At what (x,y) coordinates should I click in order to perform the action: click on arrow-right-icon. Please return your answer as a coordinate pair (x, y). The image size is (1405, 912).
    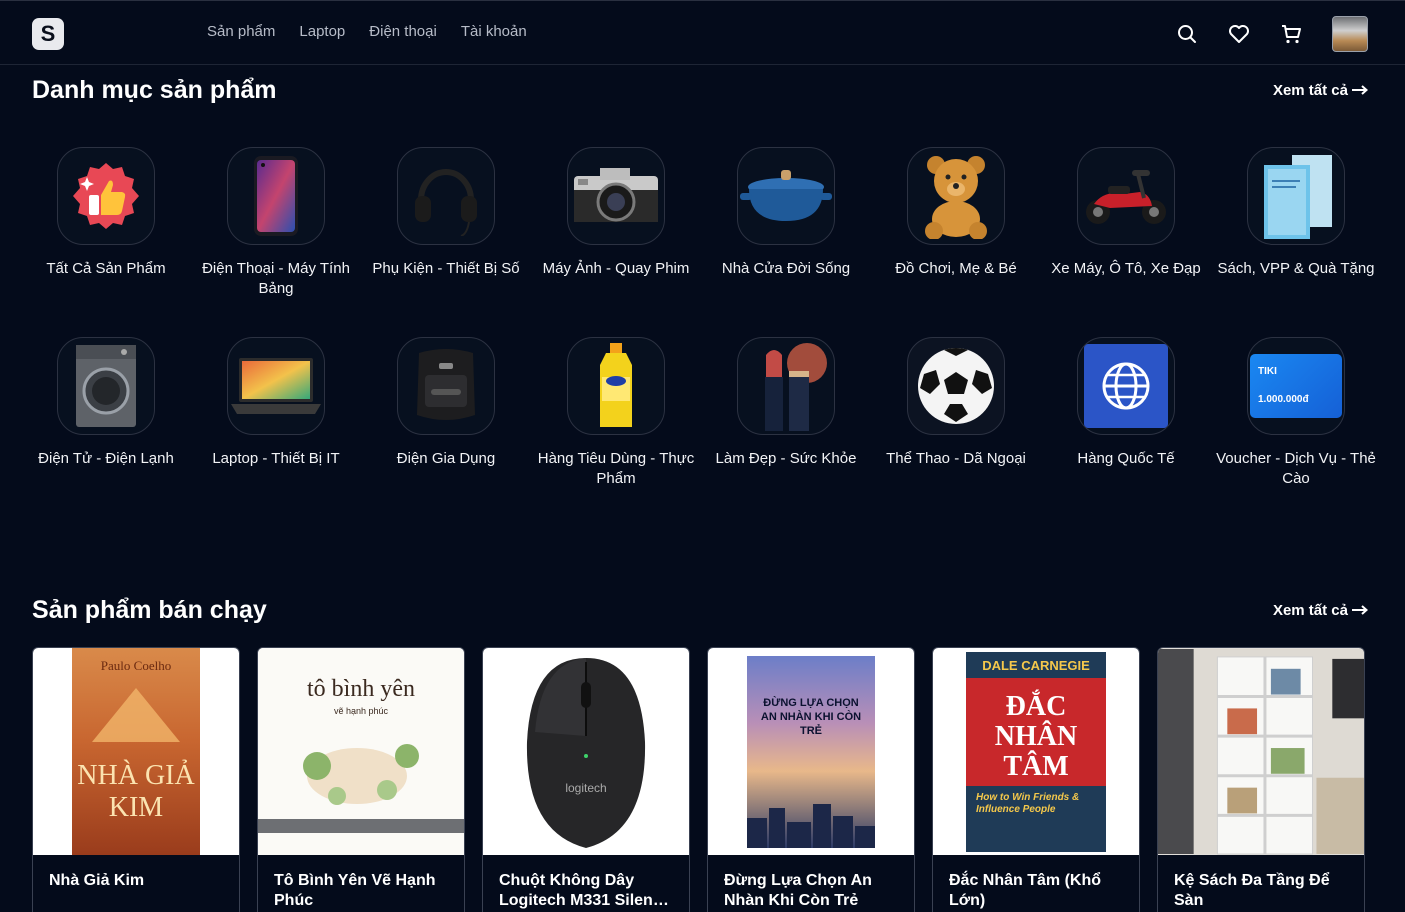
    Looking at the image, I should click on (1360, 90).